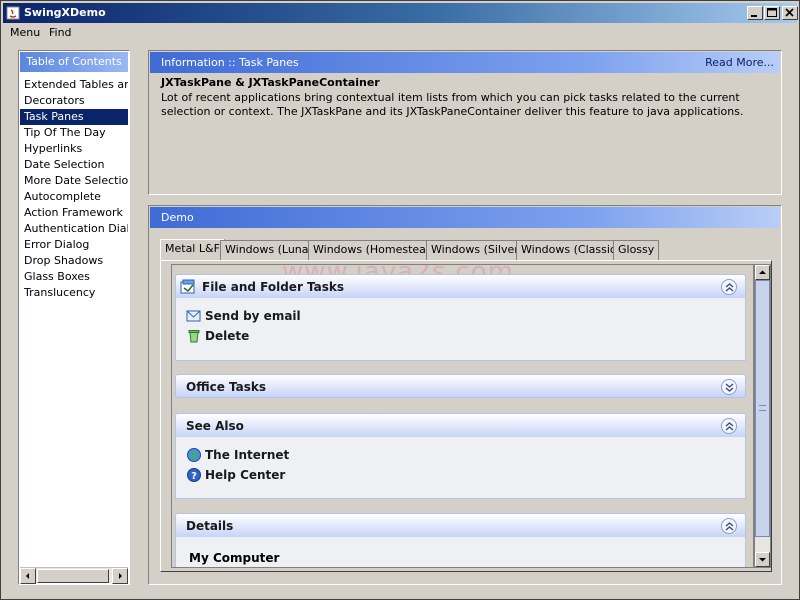 The width and height of the screenshot is (800, 600). What do you see at coordinates (253, 316) in the screenshot?
I see `send-by-email-label: Send by email` at bounding box center [253, 316].